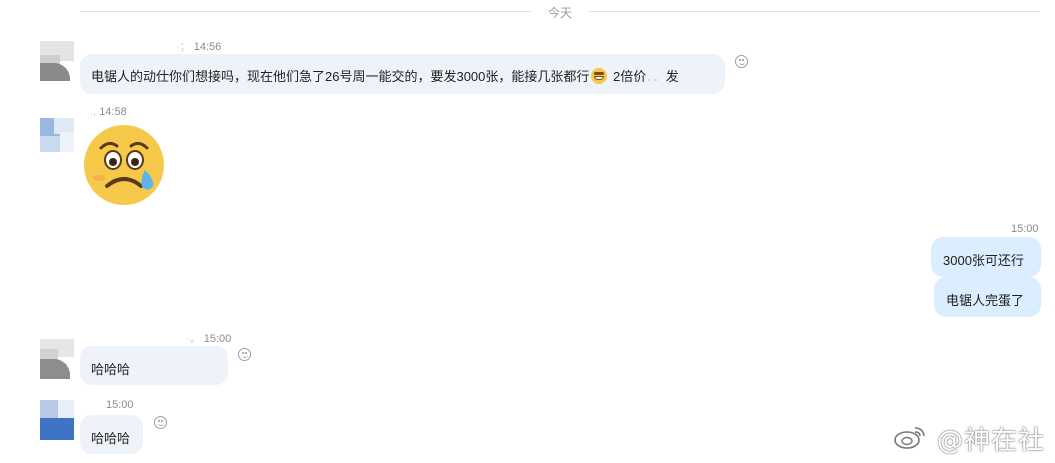  What do you see at coordinates (983, 260) in the screenshot?
I see `message-text: 3000张可还行` at bounding box center [983, 260].